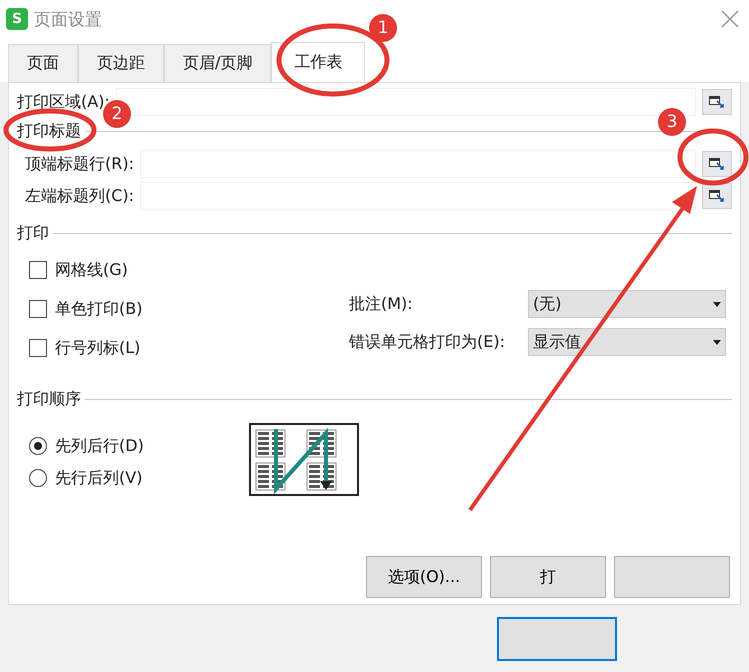 This screenshot has width=749, height=672. Describe the element at coordinates (99, 446) in the screenshot. I see `radio-label: 先列后行(D)` at that location.